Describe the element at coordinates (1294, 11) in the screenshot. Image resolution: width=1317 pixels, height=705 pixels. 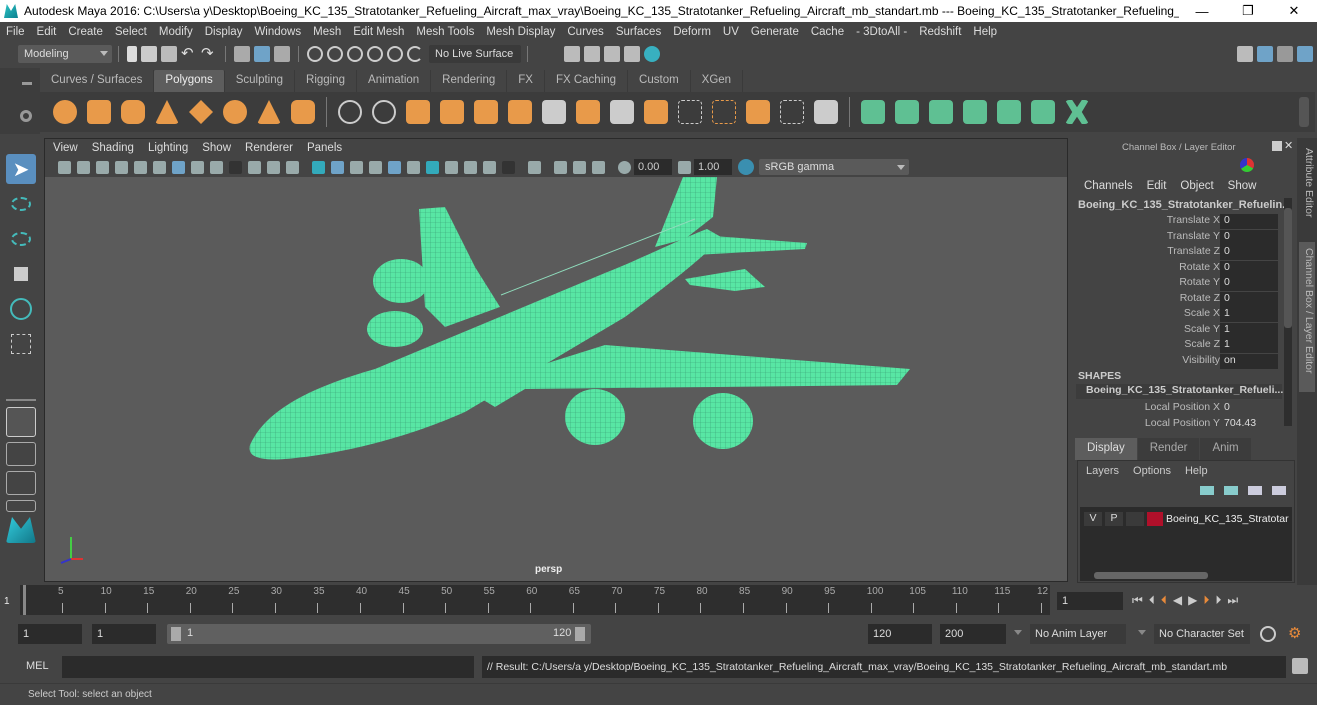
I see `close-button: ✕` at that location.